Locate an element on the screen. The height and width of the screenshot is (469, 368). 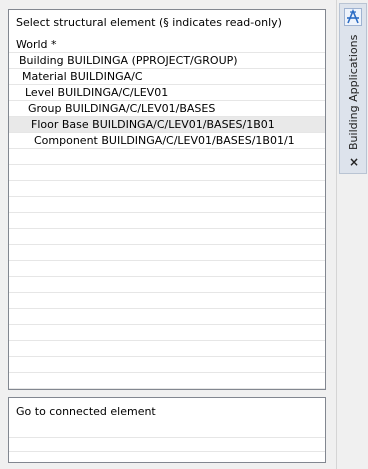
tree-item-label: Group BUILDINGA/C/LEV01/BASES is located at coordinates (122, 108).